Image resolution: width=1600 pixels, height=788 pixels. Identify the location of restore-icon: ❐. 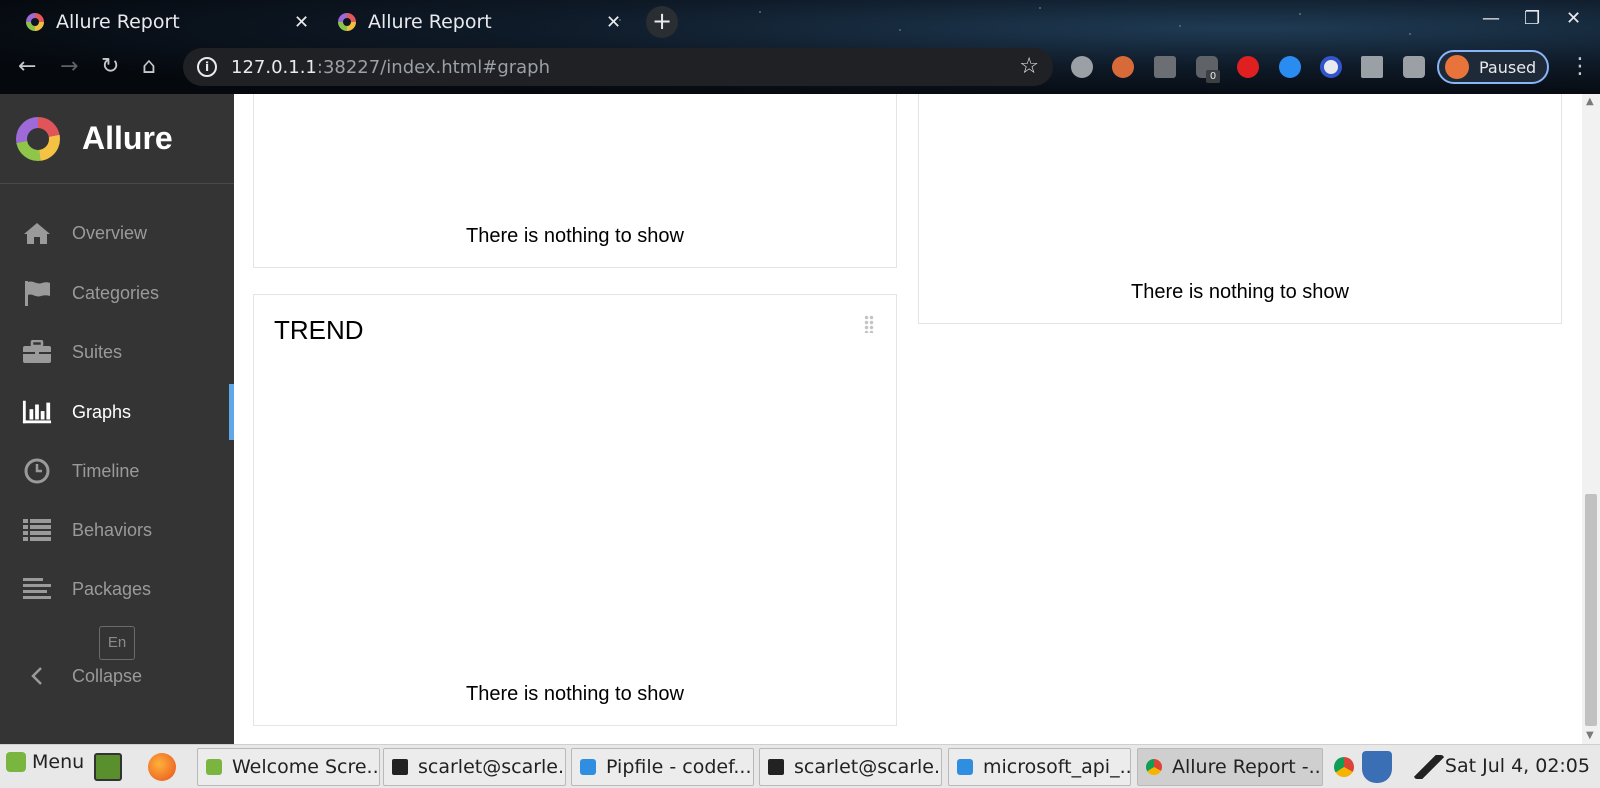
(1532, 18).